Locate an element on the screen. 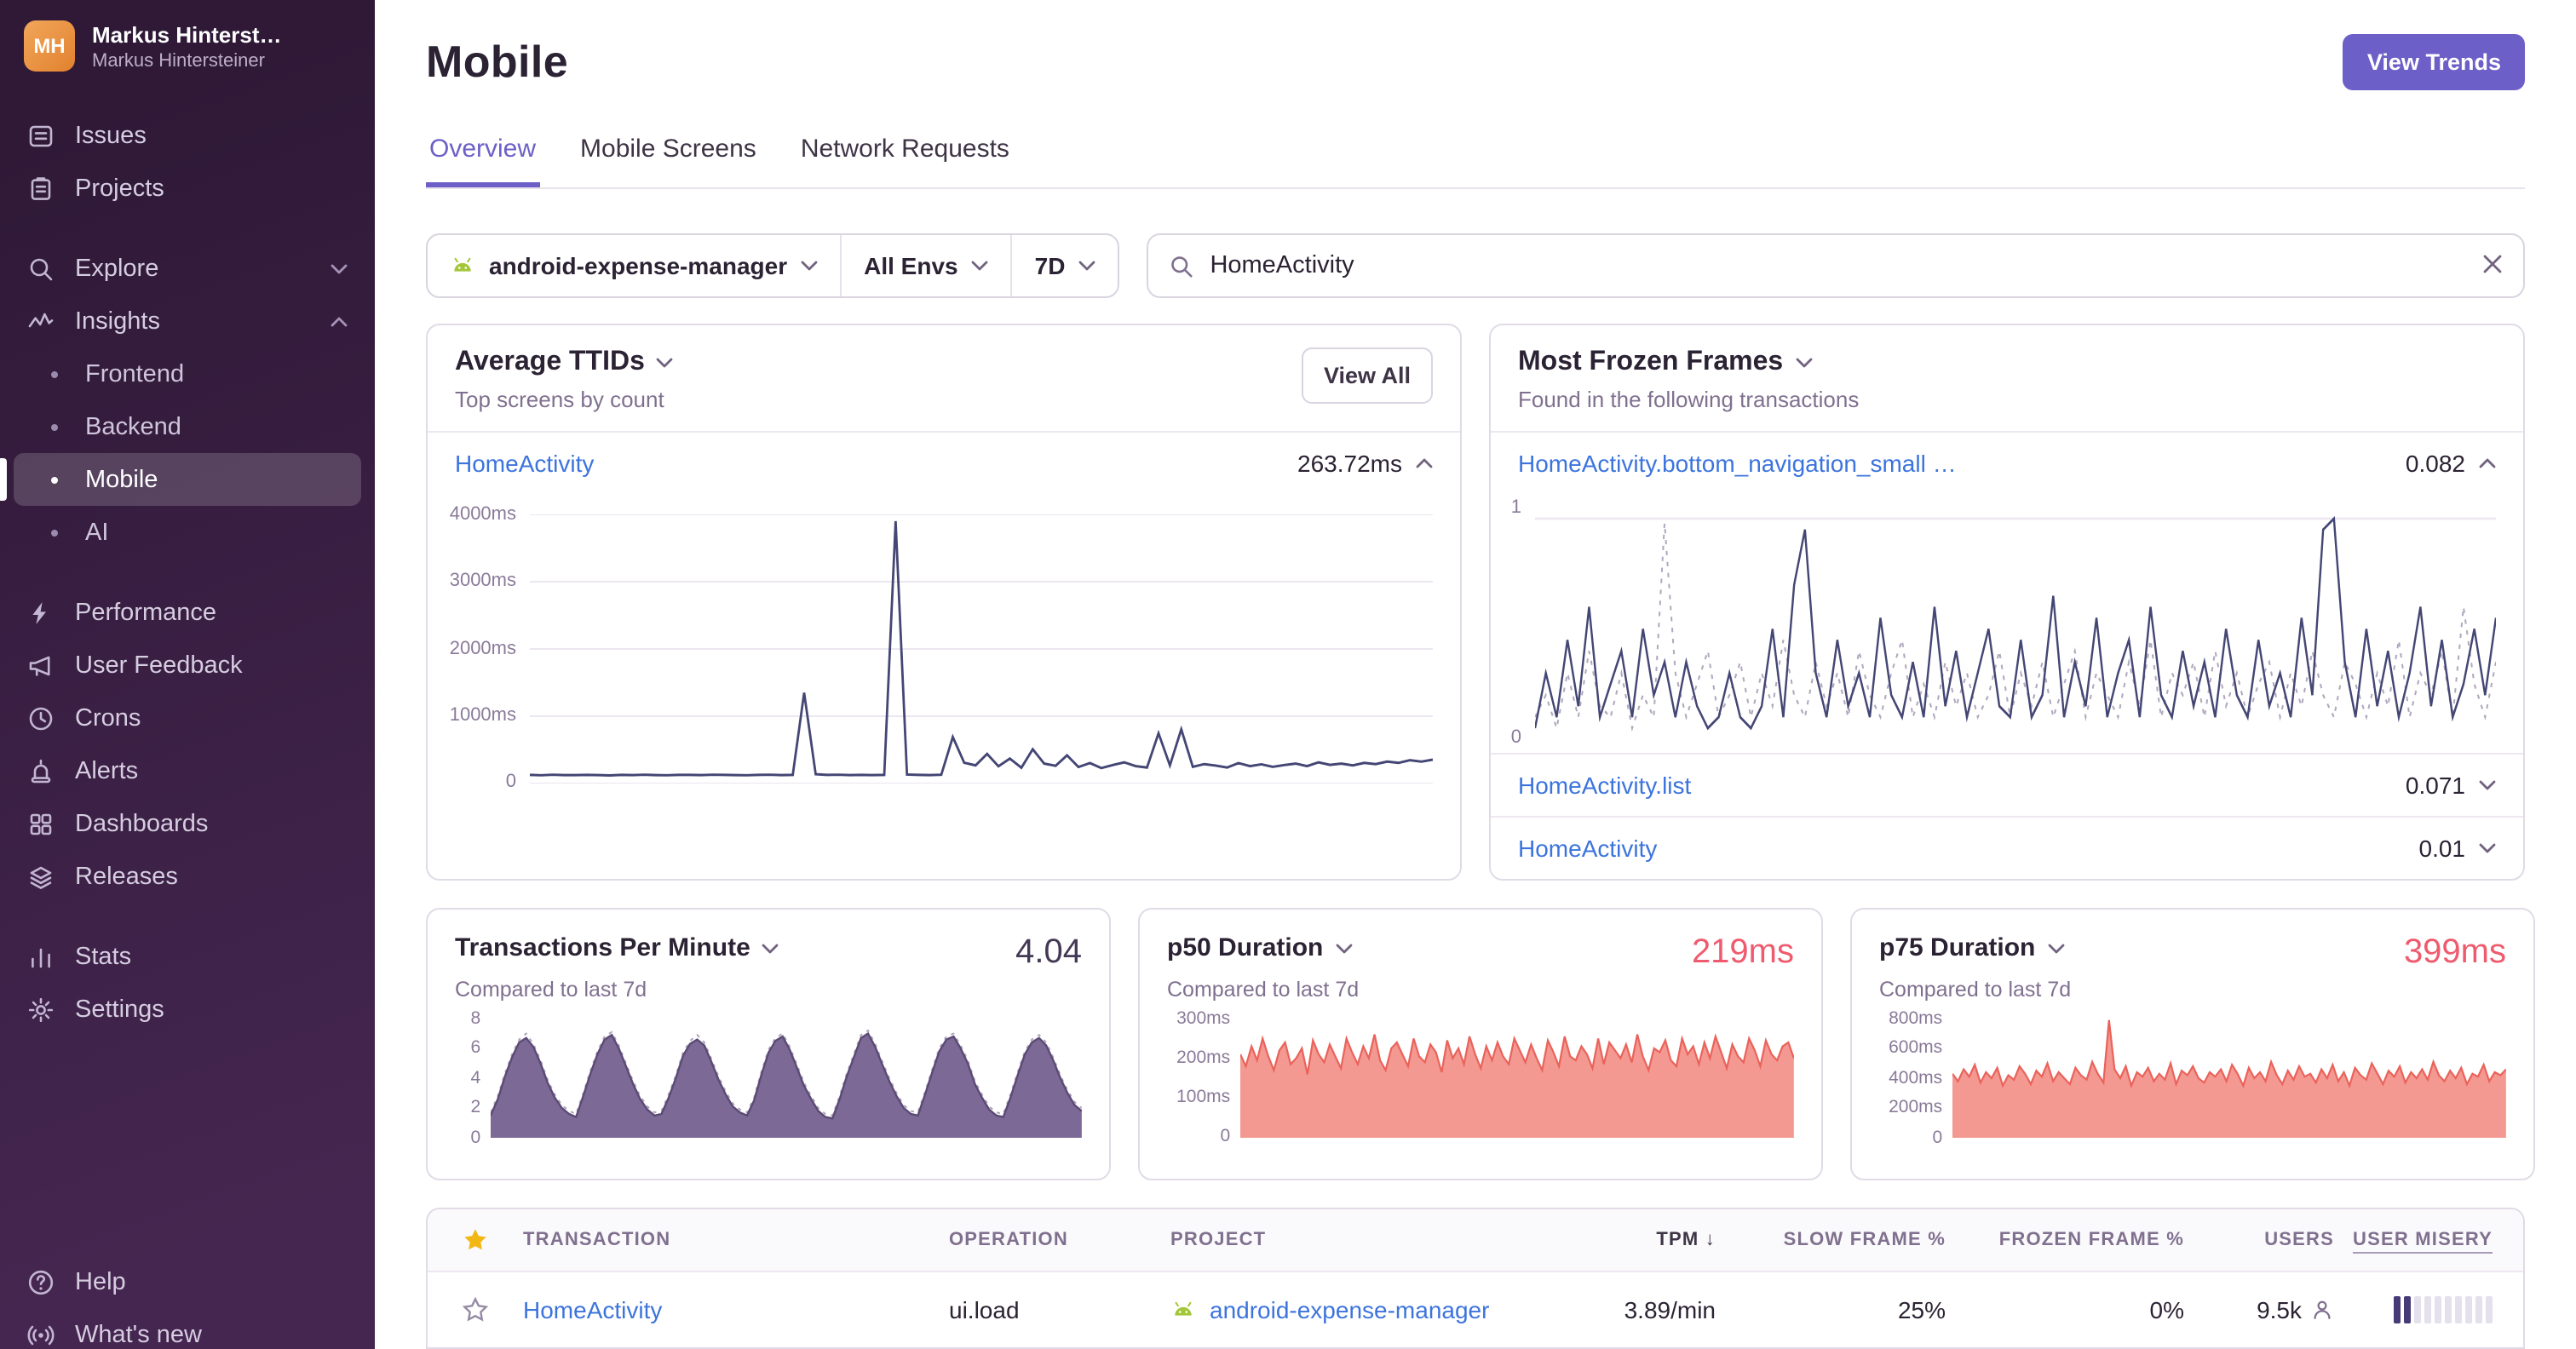  sidebar-bottom: Help What's new is located at coordinates (188, 1302).